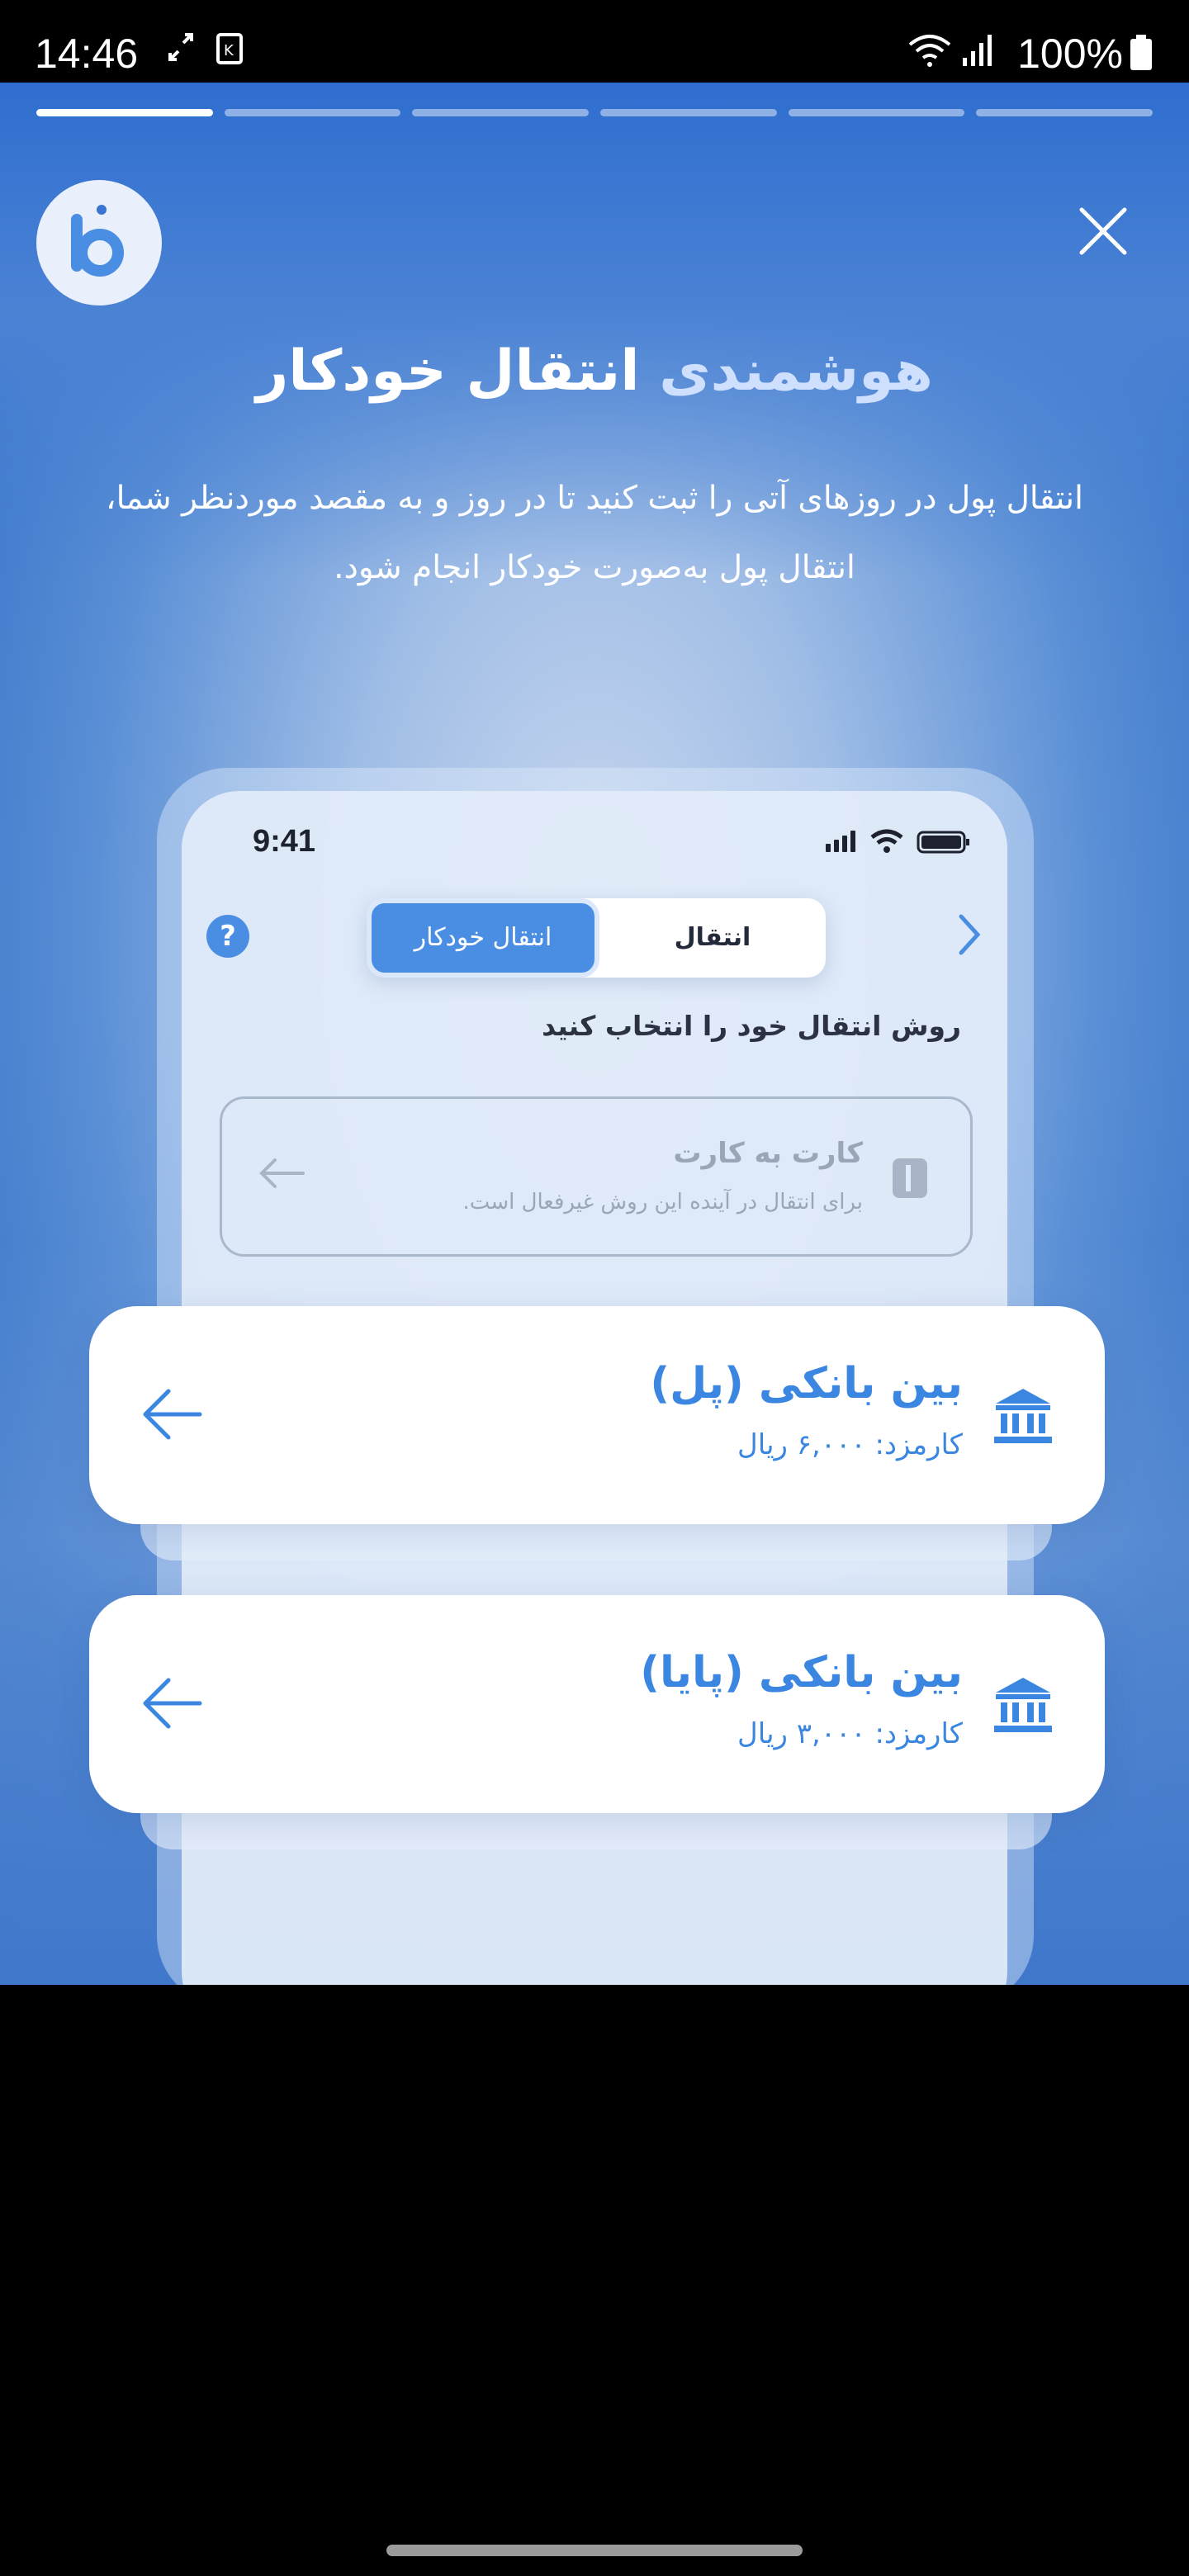  What do you see at coordinates (124, 112) in the screenshot?
I see `progress-segment-active` at bounding box center [124, 112].